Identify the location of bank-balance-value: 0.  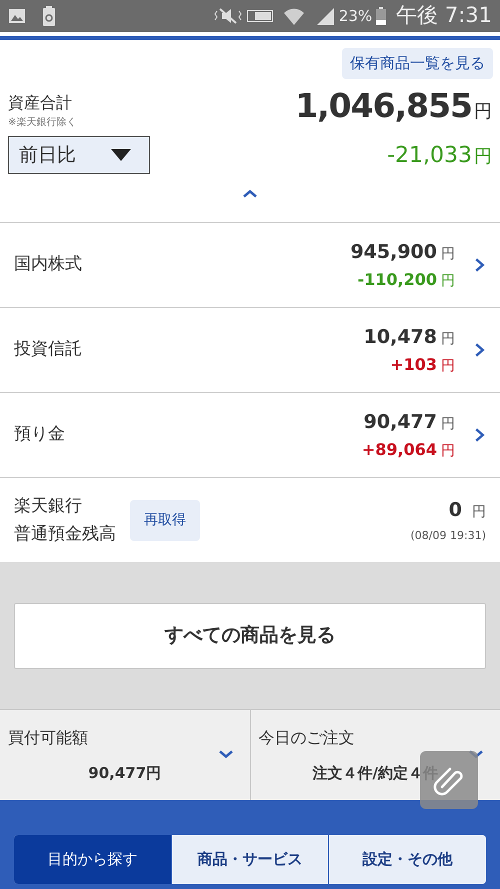
(455, 510).